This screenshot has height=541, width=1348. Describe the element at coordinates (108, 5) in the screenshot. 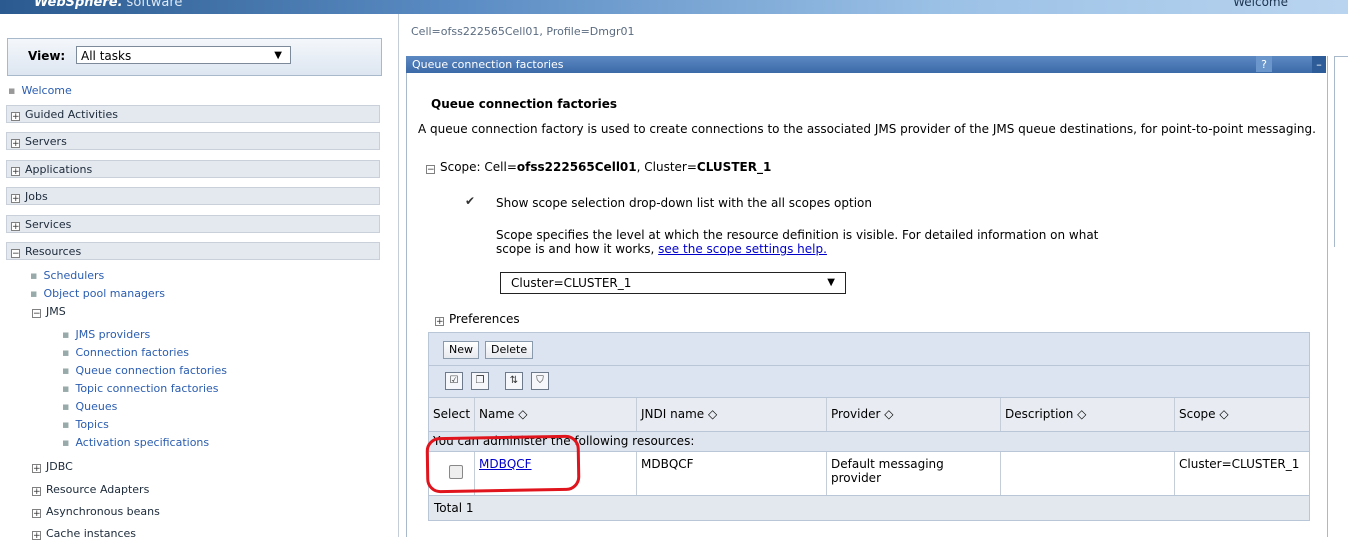

I see `brand-logo: WebSphere. software` at that location.